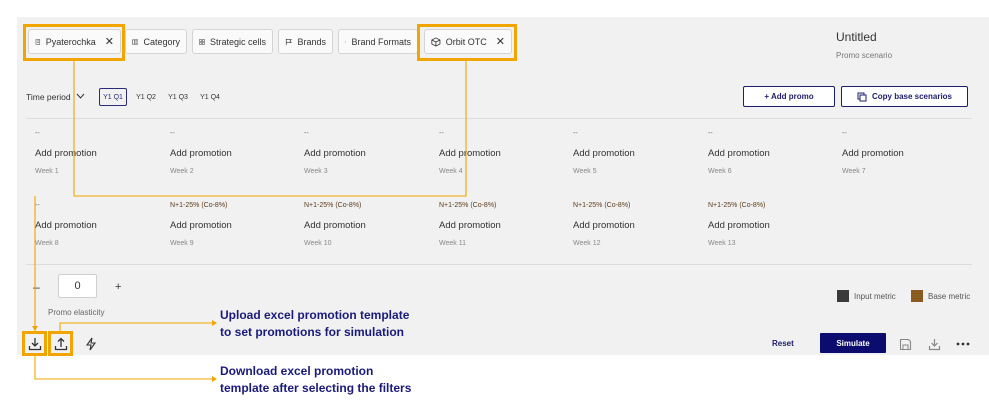  I want to click on week-cell: -- Add promotion Week 1, so click(95, 152).